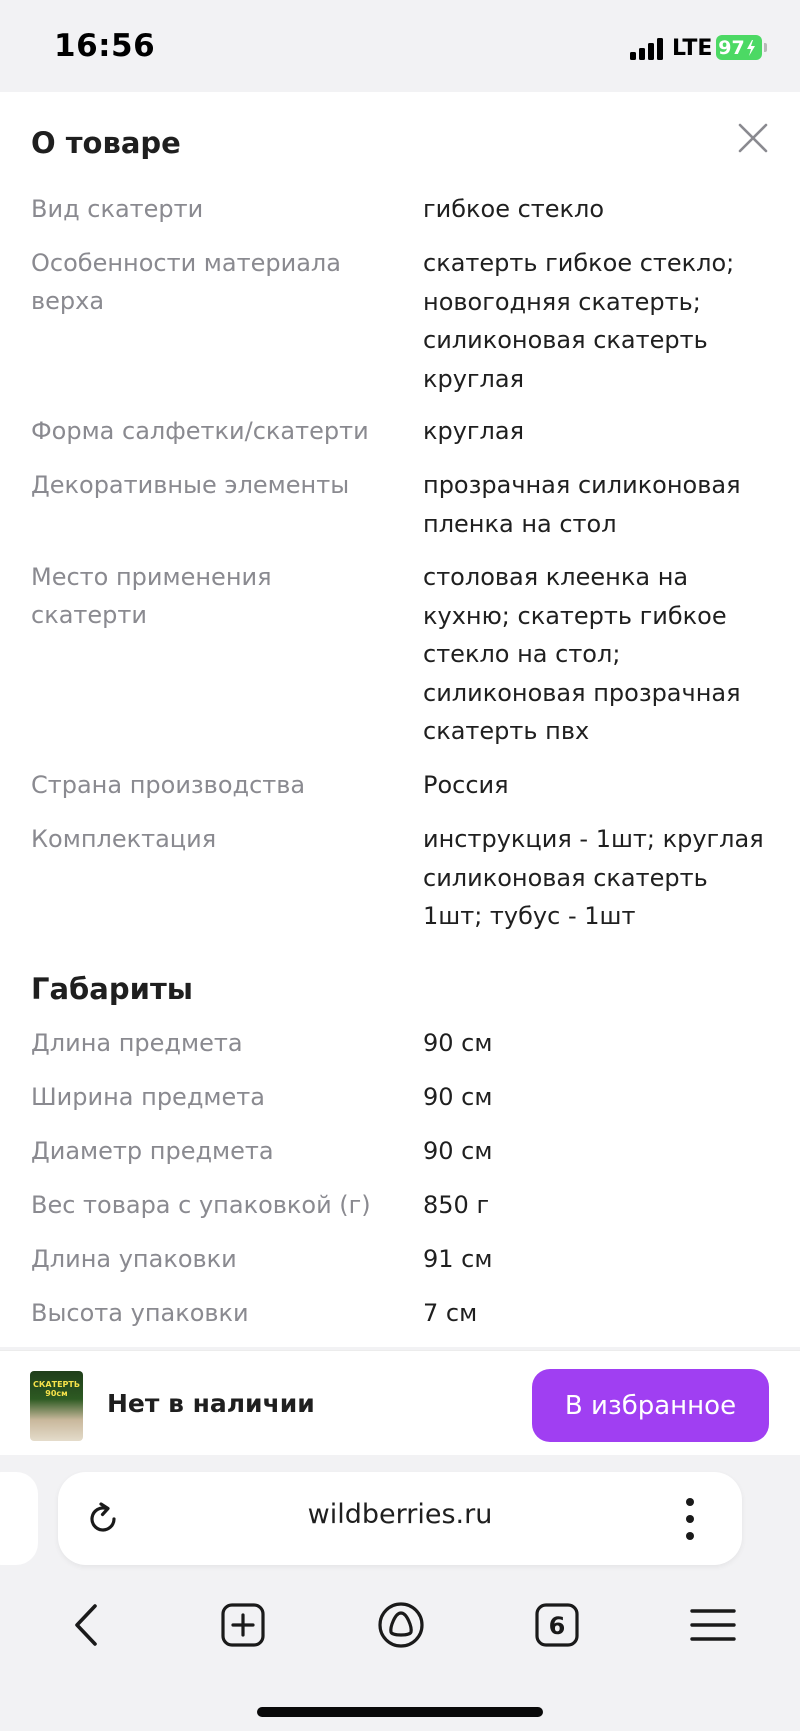 This screenshot has height=1731, width=800. Describe the element at coordinates (648, 48) in the screenshot. I see `signal-icon` at that location.